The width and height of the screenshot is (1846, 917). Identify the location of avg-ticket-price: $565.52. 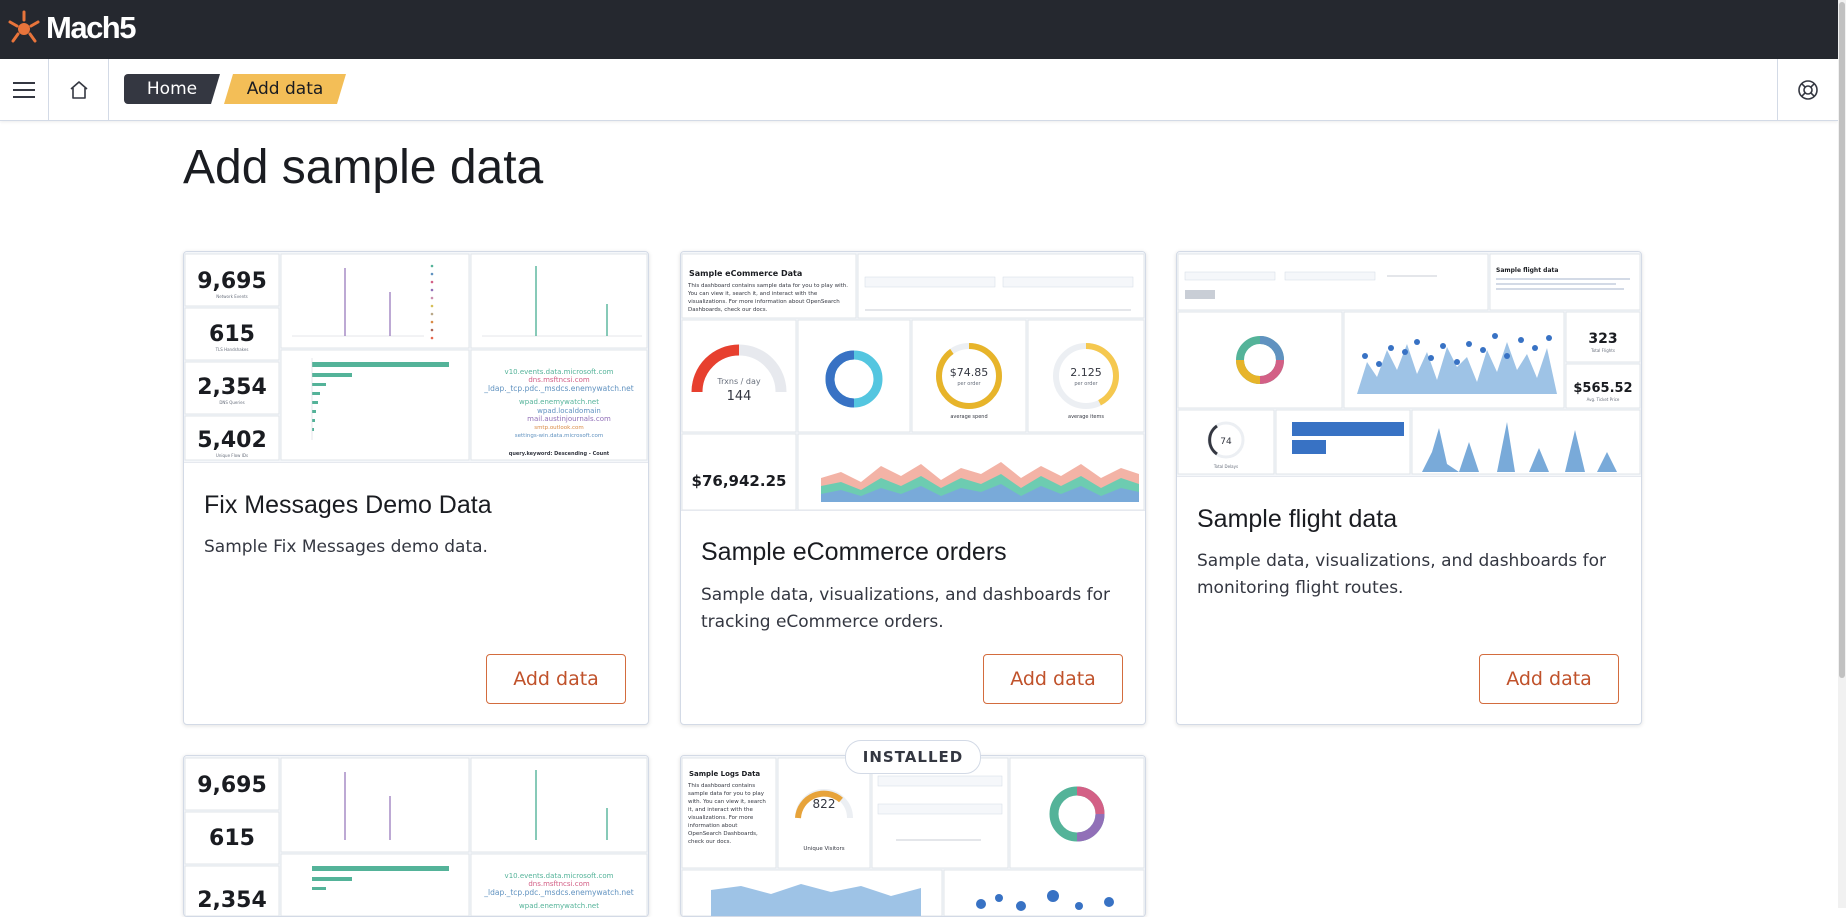
(1602, 388).